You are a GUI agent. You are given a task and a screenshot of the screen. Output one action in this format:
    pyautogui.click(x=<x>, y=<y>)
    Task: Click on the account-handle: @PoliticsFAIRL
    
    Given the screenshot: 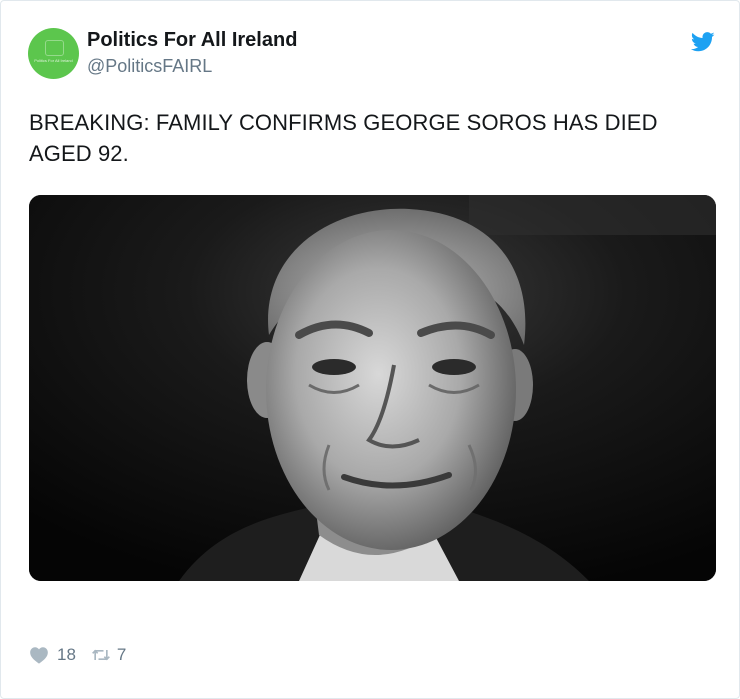 What is the action you would take?
    pyautogui.click(x=149, y=66)
    